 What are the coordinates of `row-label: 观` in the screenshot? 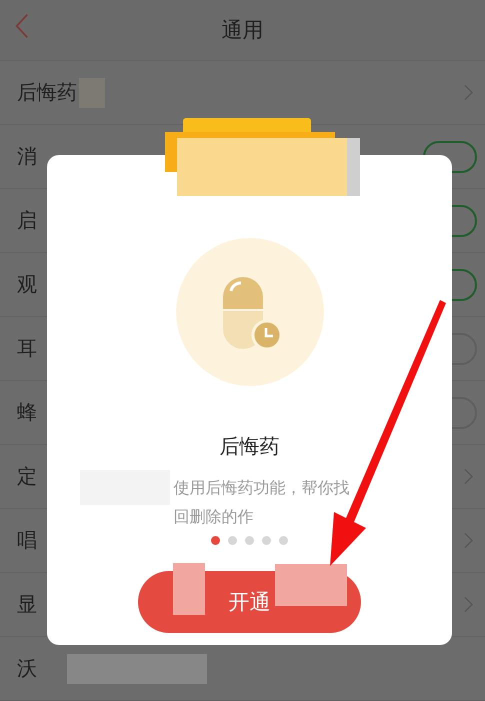 It's located at (27, 284).